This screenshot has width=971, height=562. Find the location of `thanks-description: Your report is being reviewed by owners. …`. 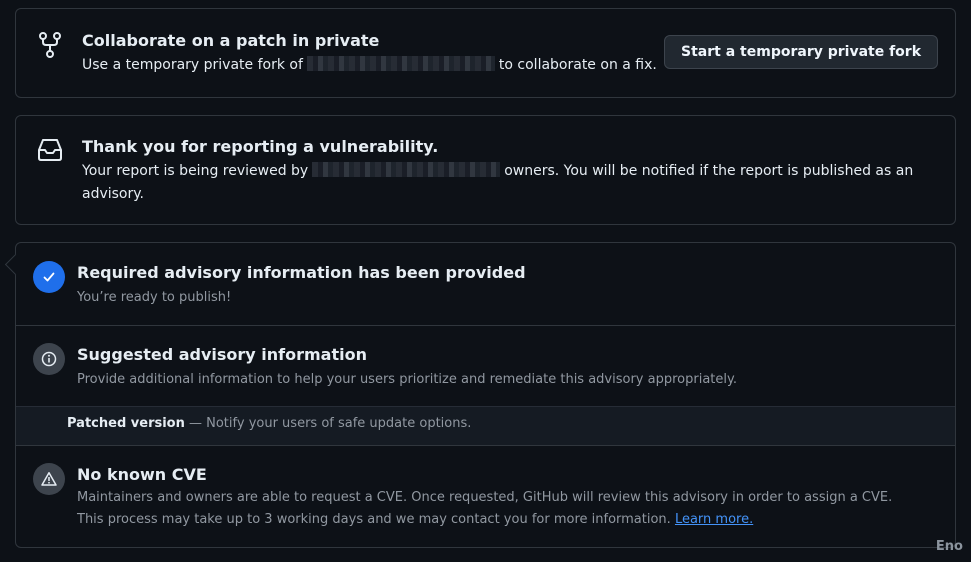

thanks-description: Your report is being reviewed by owners. … is located at coordinates (522, 183).